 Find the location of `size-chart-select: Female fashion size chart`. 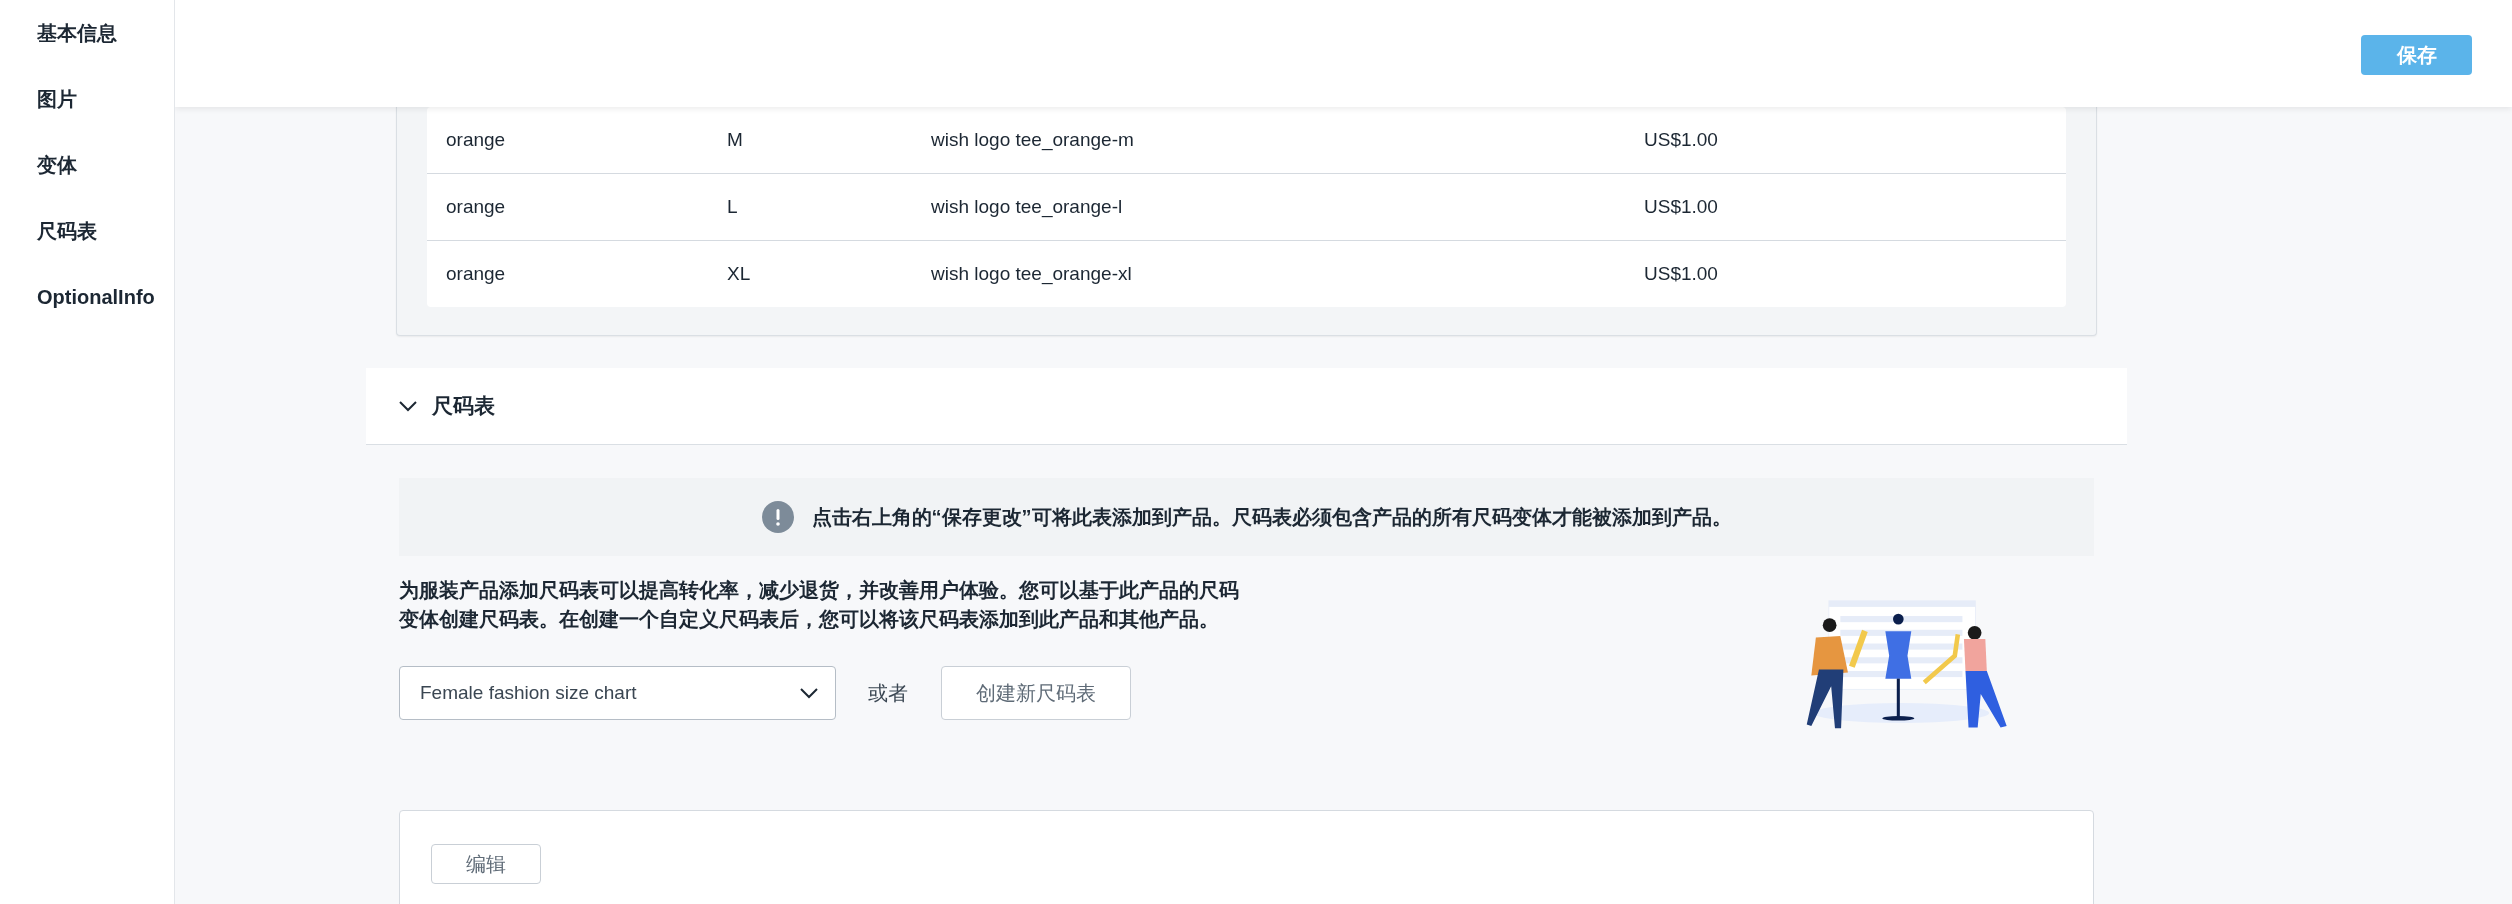

size-chart-select: Female fashion size chart is located at coordinates (617, 693).